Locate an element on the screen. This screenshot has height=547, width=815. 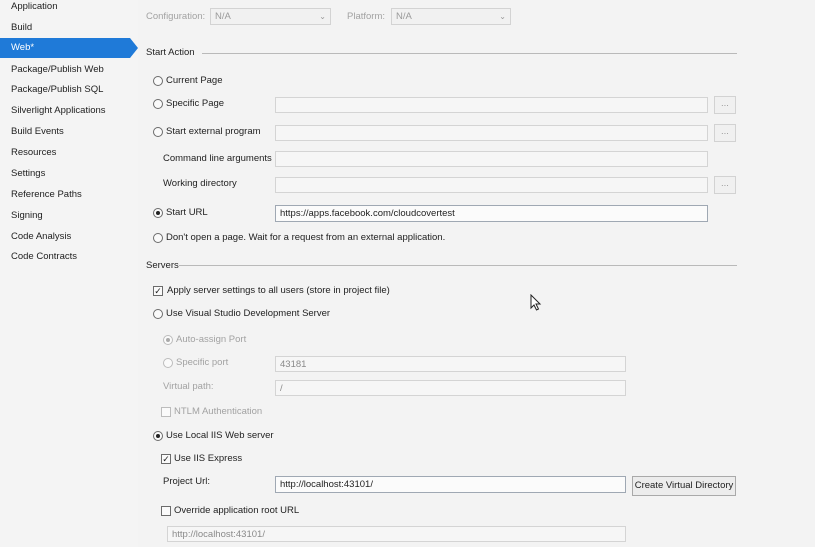
mouse-cursor-icon is located at coordinates (536, 302).